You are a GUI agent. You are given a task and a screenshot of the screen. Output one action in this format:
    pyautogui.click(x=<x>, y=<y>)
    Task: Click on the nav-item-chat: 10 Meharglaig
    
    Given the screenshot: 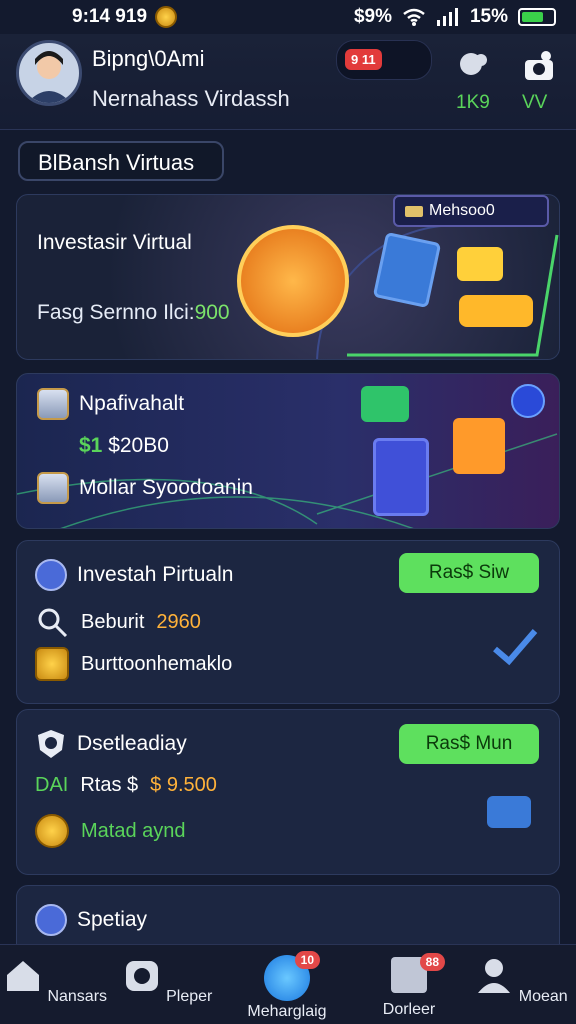 What is the action you would take?
    pyautogui.click(x=287, y=986)
    